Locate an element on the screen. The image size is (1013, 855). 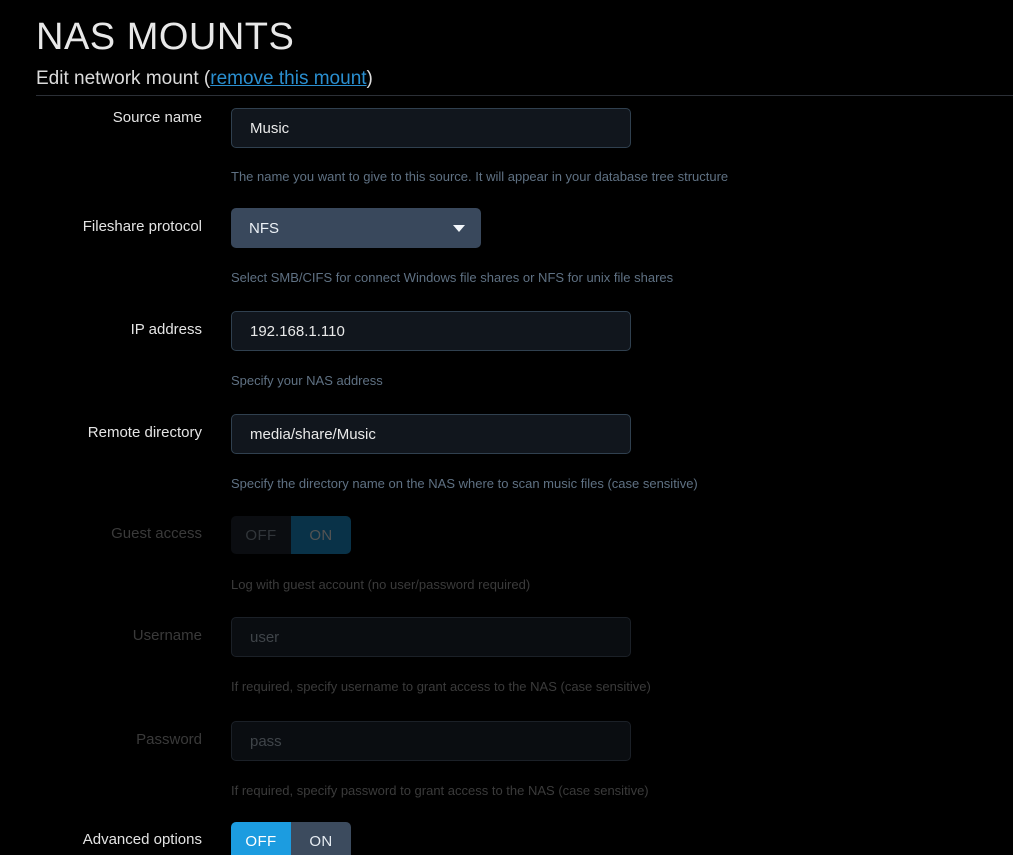
guest-access-on-option: ON is located at coordinates (321, 535).